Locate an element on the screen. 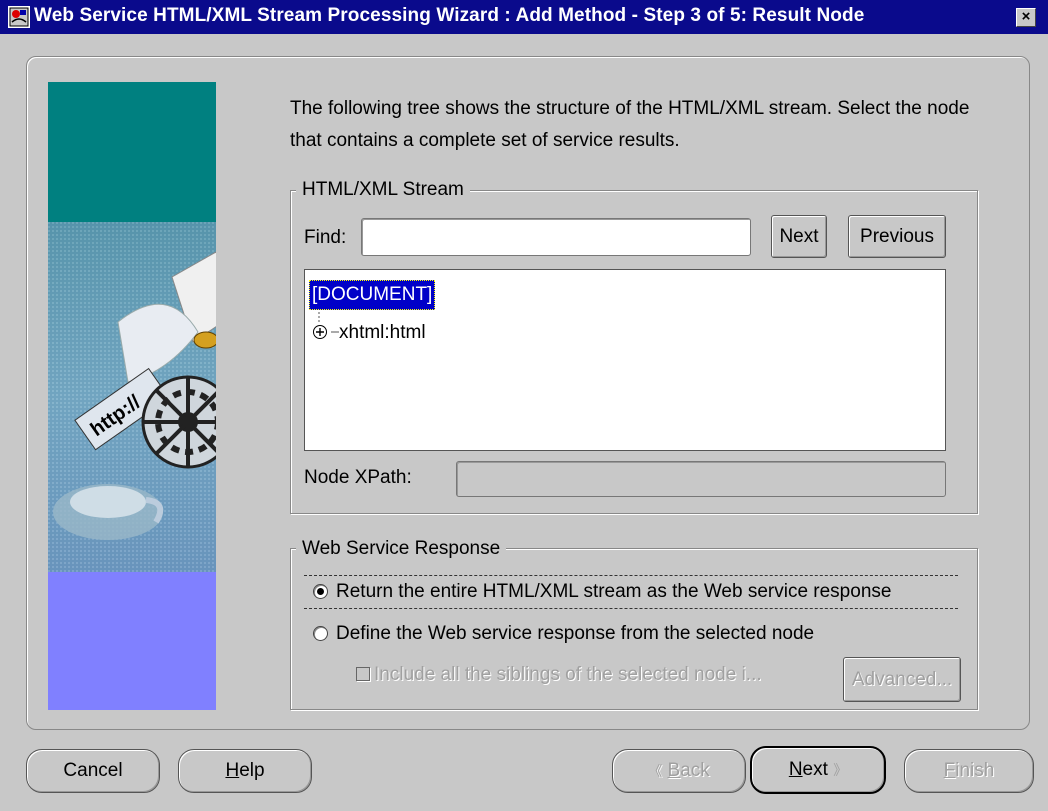 The width and height of the screenshot is (1048, 811). response-group-legend: Web Service Response is located at coordinates (401, 549).